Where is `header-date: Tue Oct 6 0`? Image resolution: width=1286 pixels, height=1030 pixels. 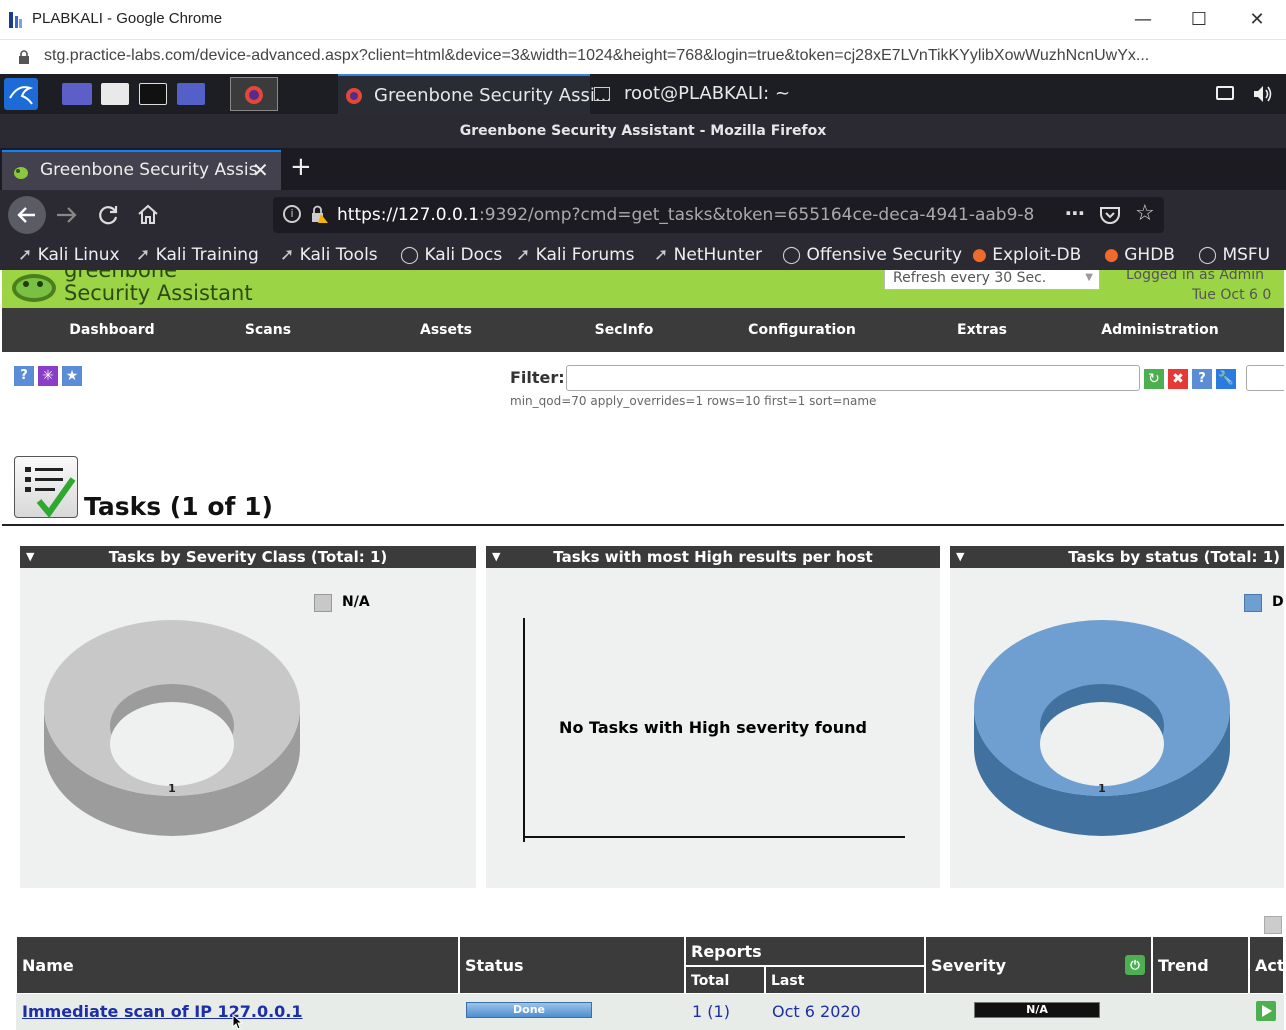 header-date: Tue Oct 6 0 is located at coordinates (1232, 295).